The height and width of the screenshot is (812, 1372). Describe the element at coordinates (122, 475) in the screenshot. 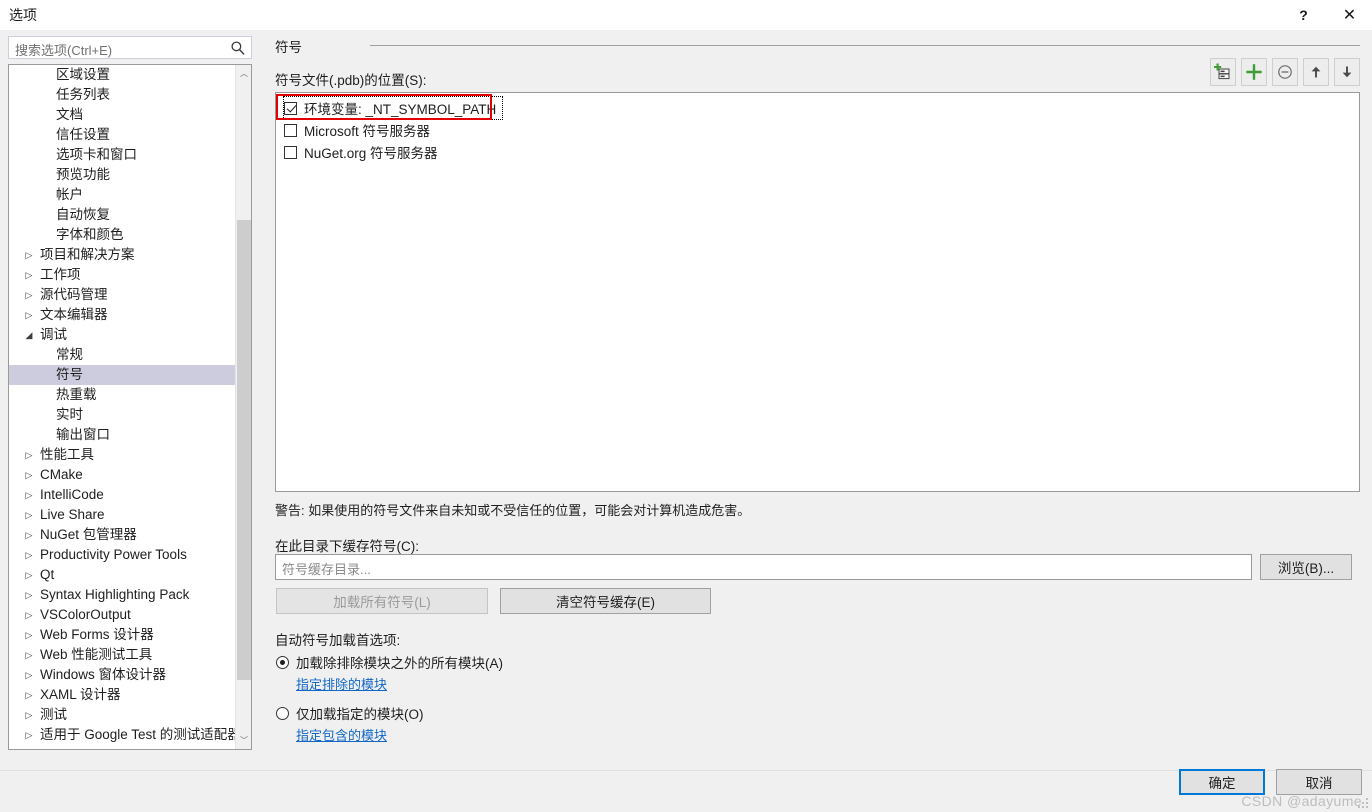

I see `tree-item: ▷ CMake` at that location.